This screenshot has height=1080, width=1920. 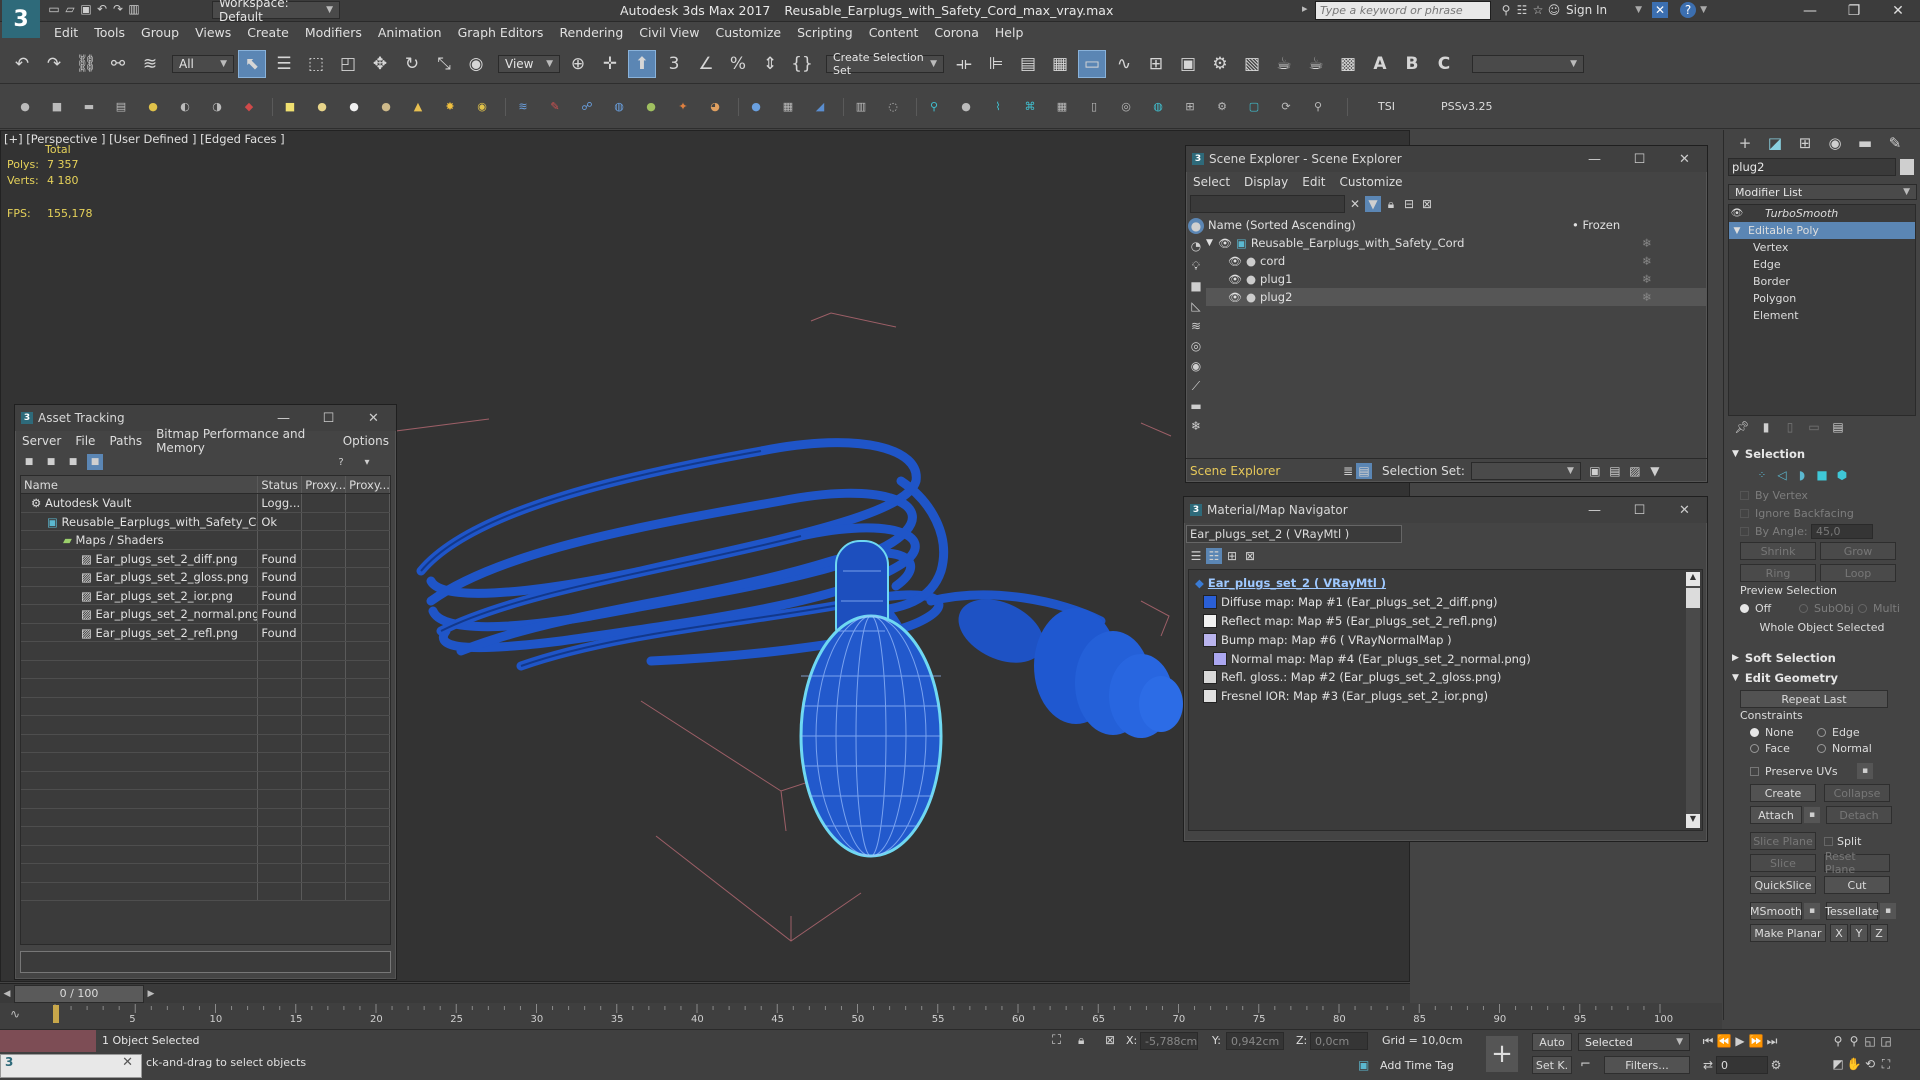 What do you see at coordinates (85, 441) in the screenshot?
I see `menu-file: File` at bounding box center [85, 441].